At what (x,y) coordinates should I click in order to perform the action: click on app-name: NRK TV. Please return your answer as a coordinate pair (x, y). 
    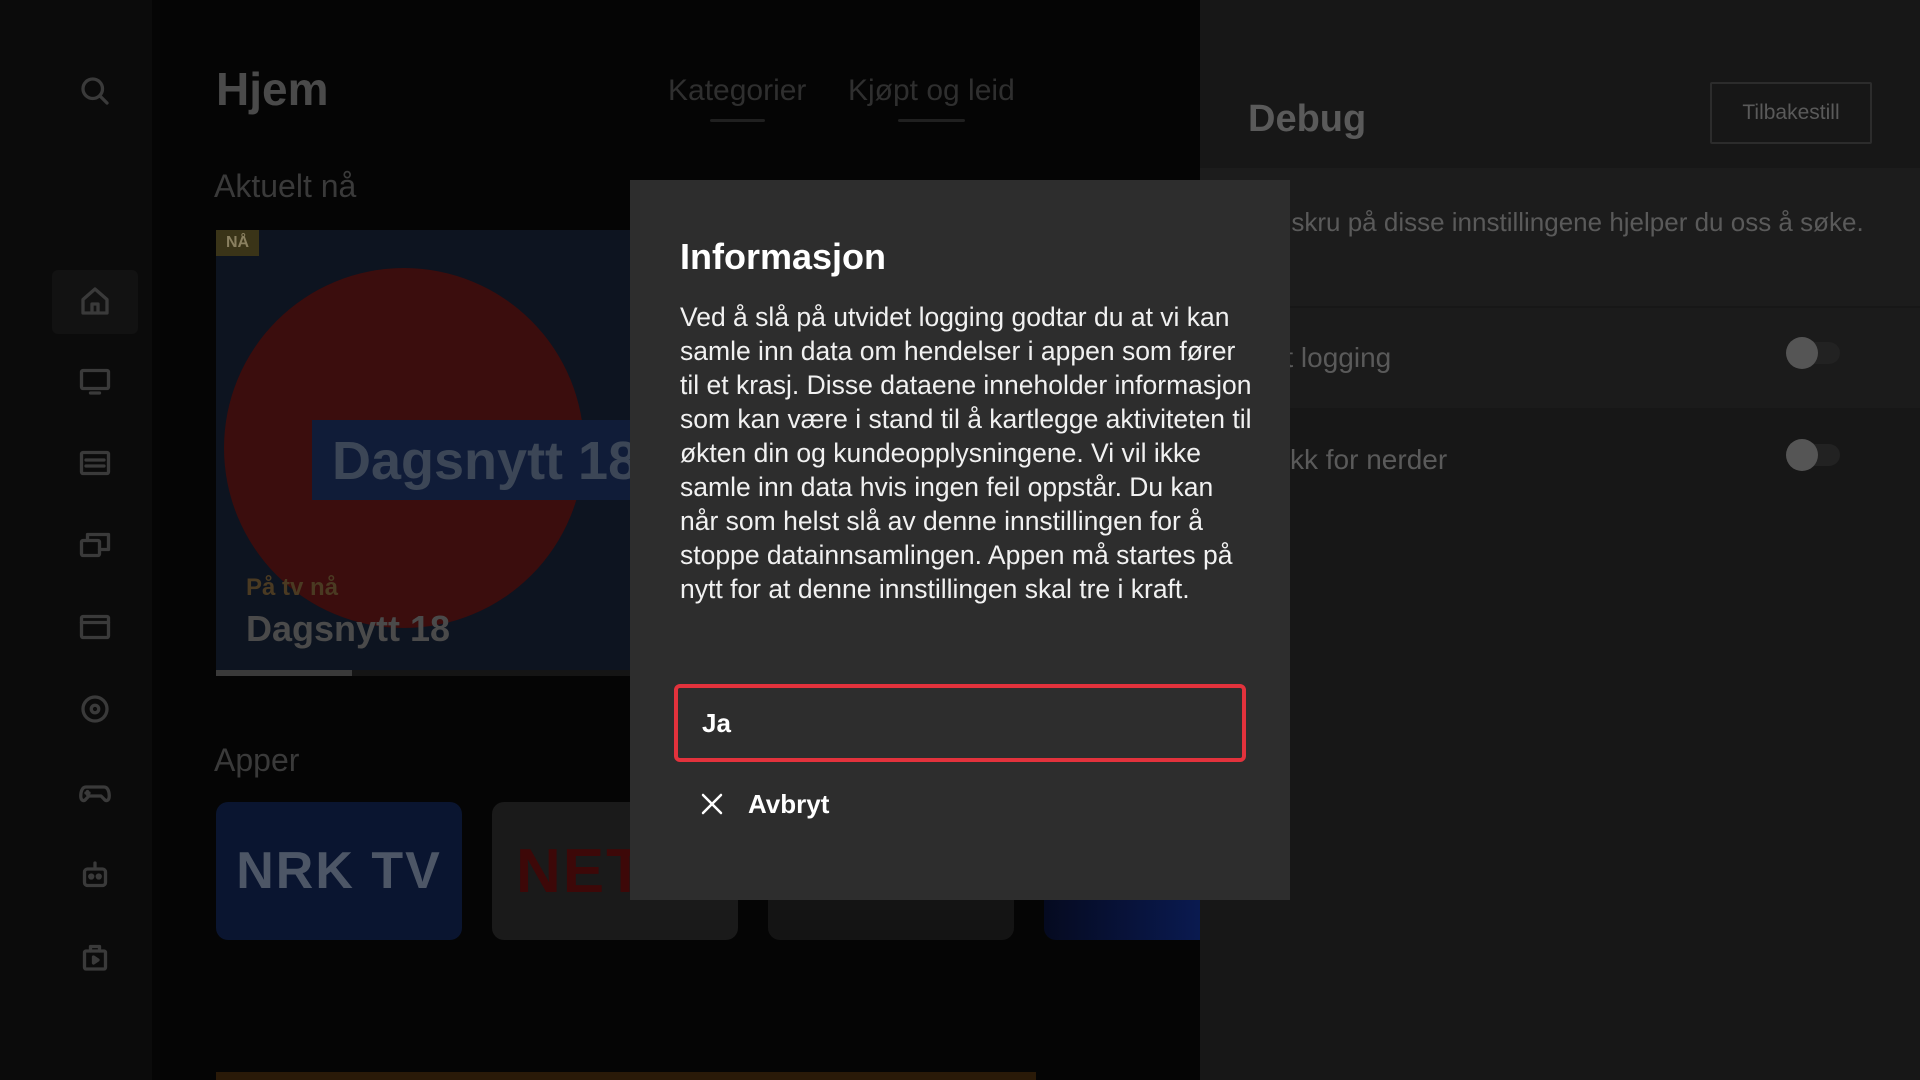
    Looking at the image, I should click on (339, 871).